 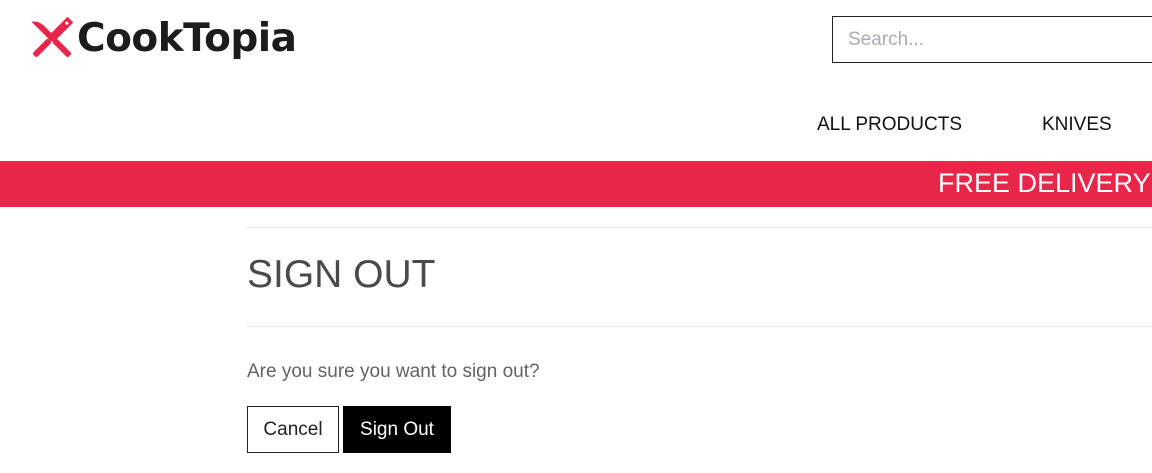 What do you see at coordinates (889, 125) in the screenshot?
I see `nav-item-all-products: ALL PRODUCTS` at bounding box center [889, 125].